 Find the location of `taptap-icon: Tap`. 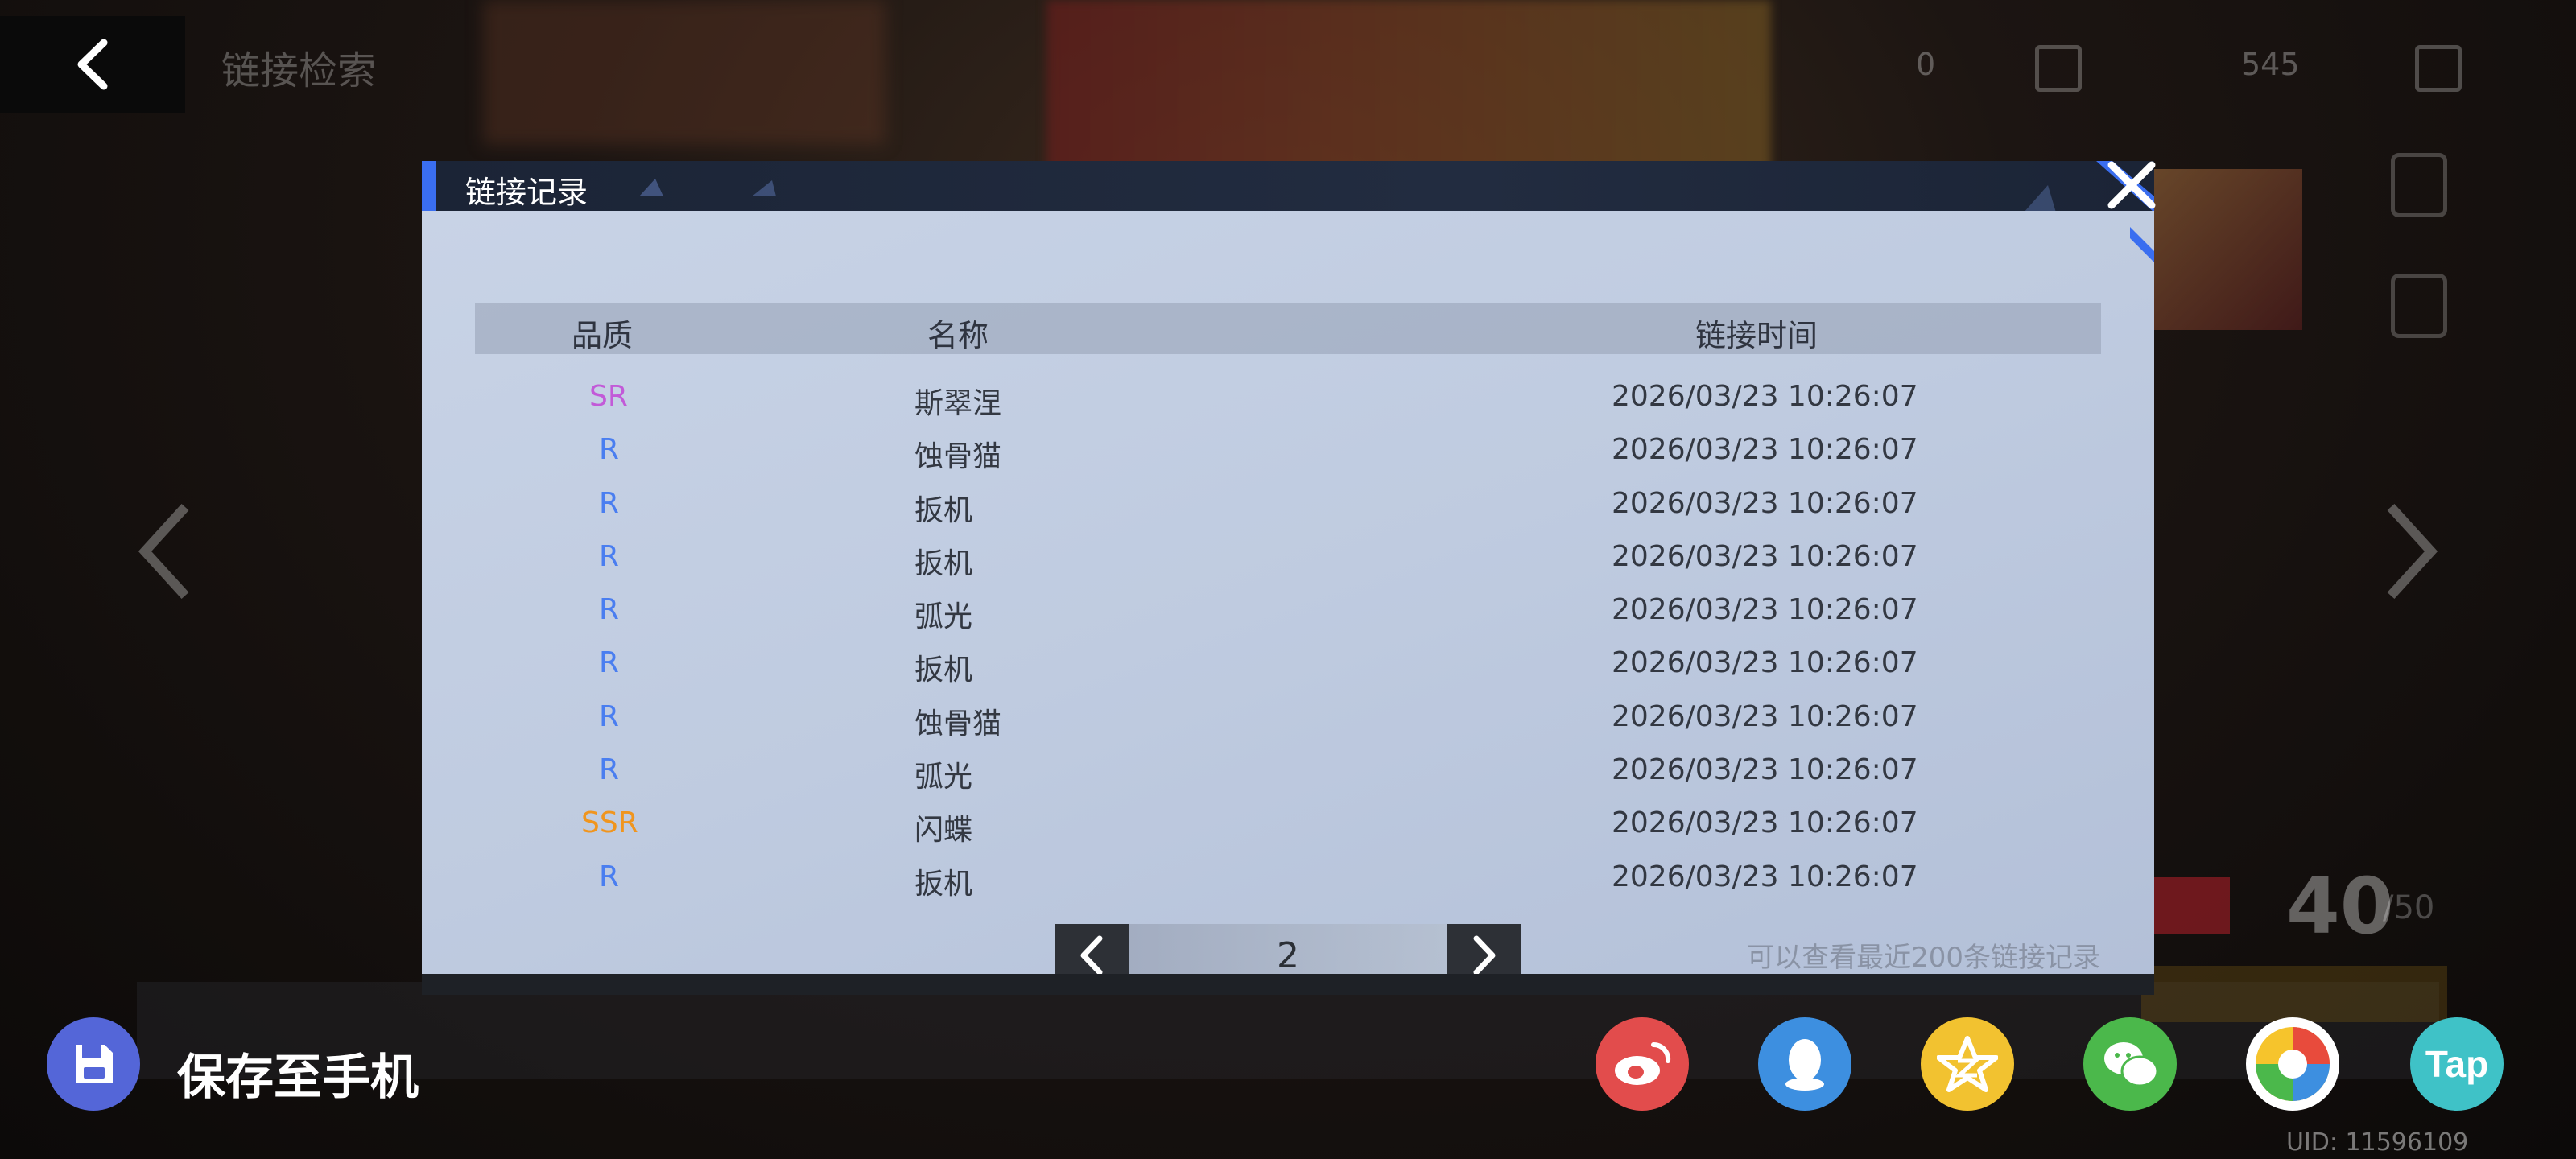

taptap-icon: Tap is located at coordinates (2457, 1064).